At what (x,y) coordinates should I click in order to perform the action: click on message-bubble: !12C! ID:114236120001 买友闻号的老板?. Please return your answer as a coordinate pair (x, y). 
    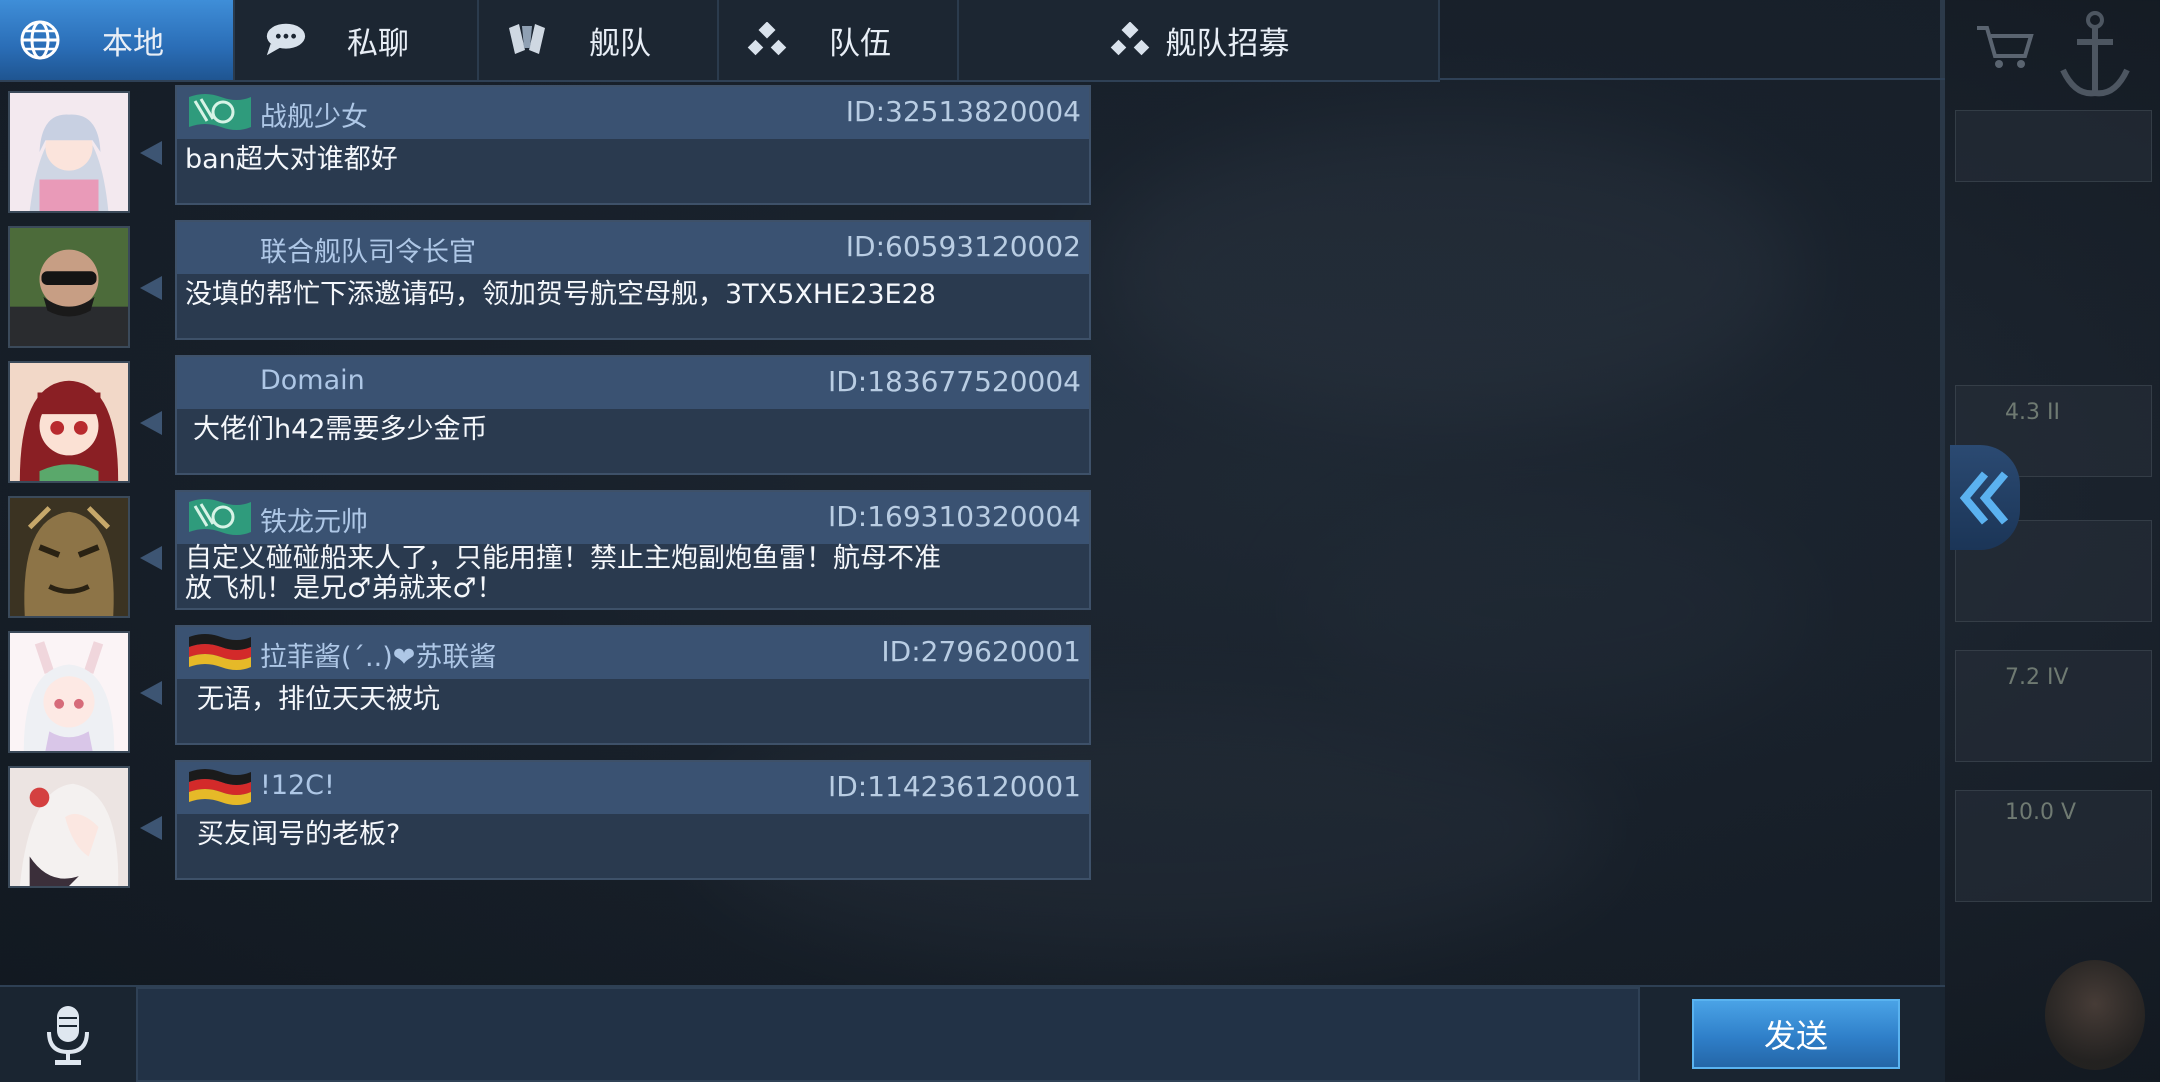
    Looking at the image, I should click on (633, 820).